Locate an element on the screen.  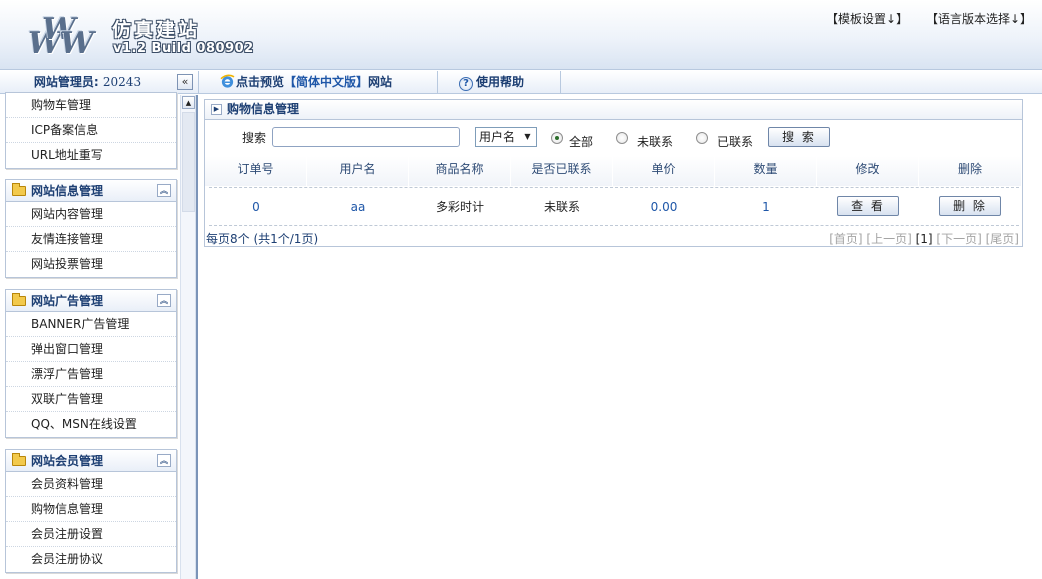
sidebar-scrollbar: ▲ is located at coordinates (188, 337).